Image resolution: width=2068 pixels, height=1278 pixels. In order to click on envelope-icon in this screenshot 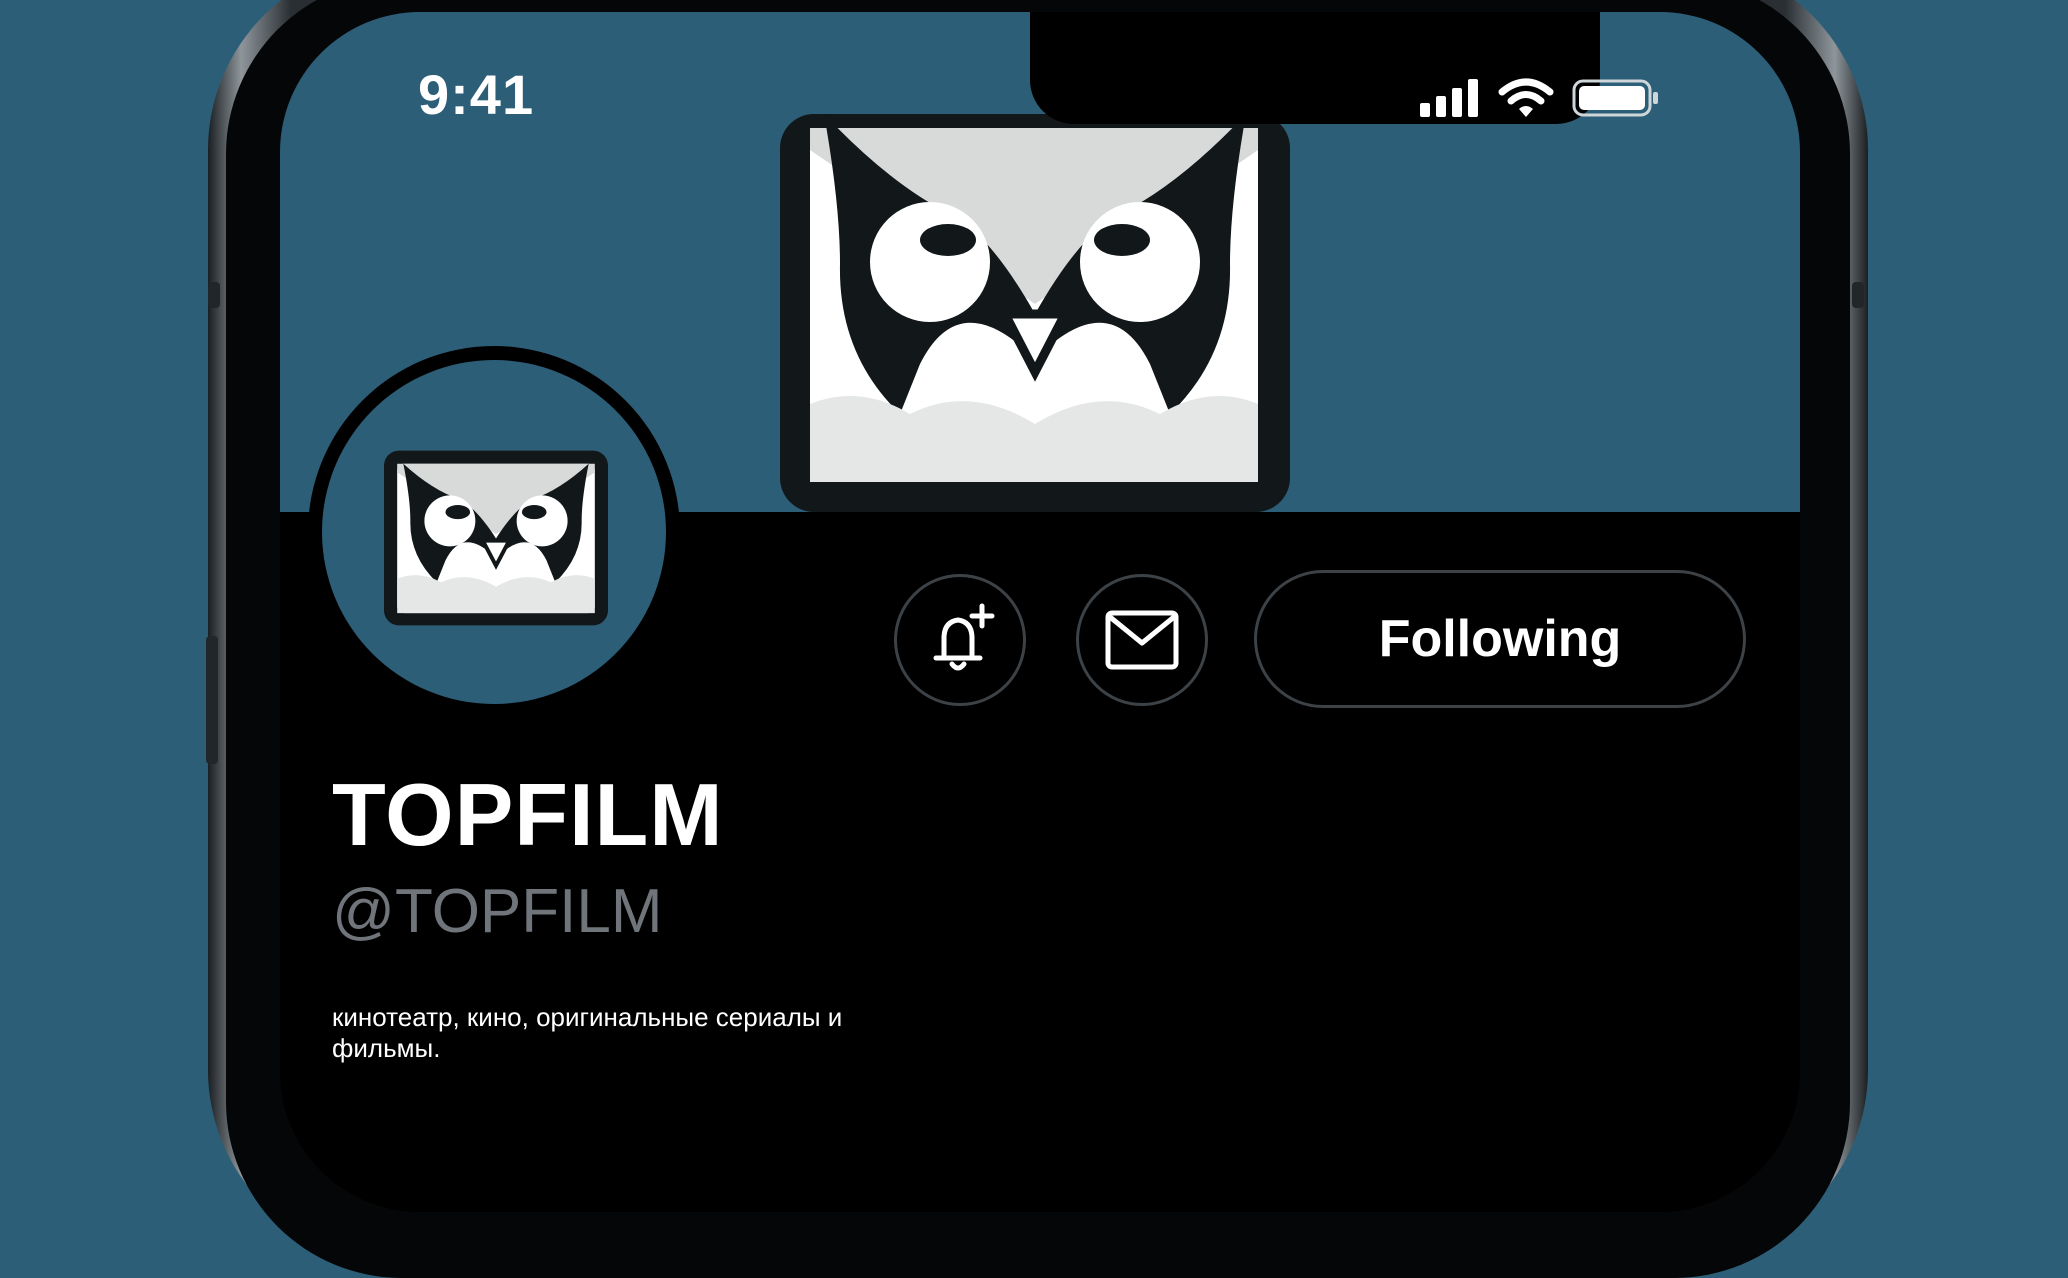, I will do `click(1142, 640)`.